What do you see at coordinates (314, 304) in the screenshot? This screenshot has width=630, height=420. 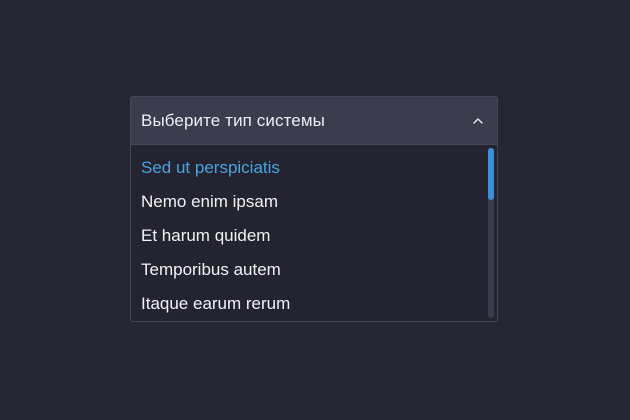 I see `dropdown-option: Itaque earum rerum` at bounding box center [314, 304].